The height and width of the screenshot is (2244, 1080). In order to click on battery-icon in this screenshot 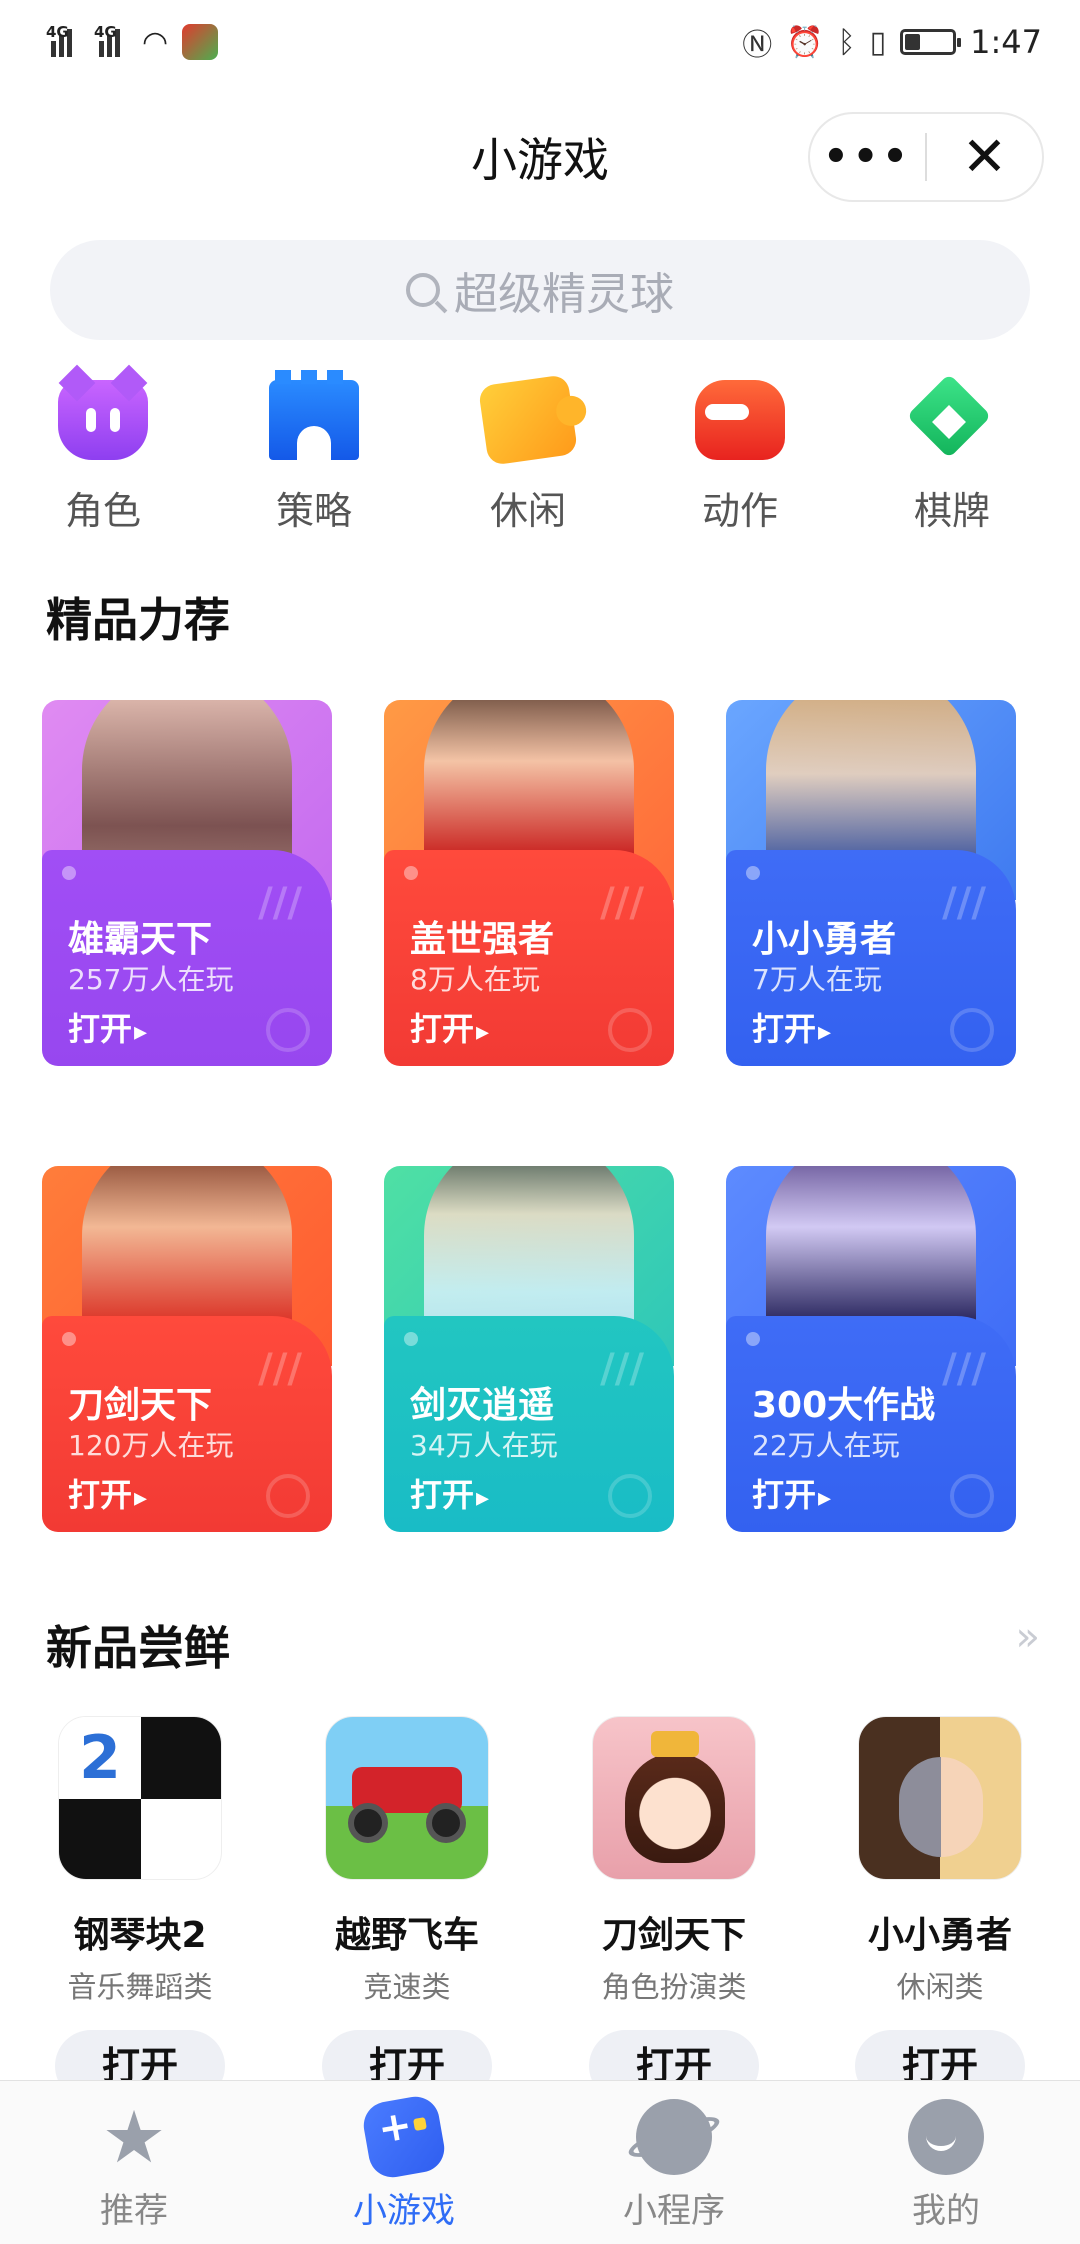, I will do `click(931, 42)`.